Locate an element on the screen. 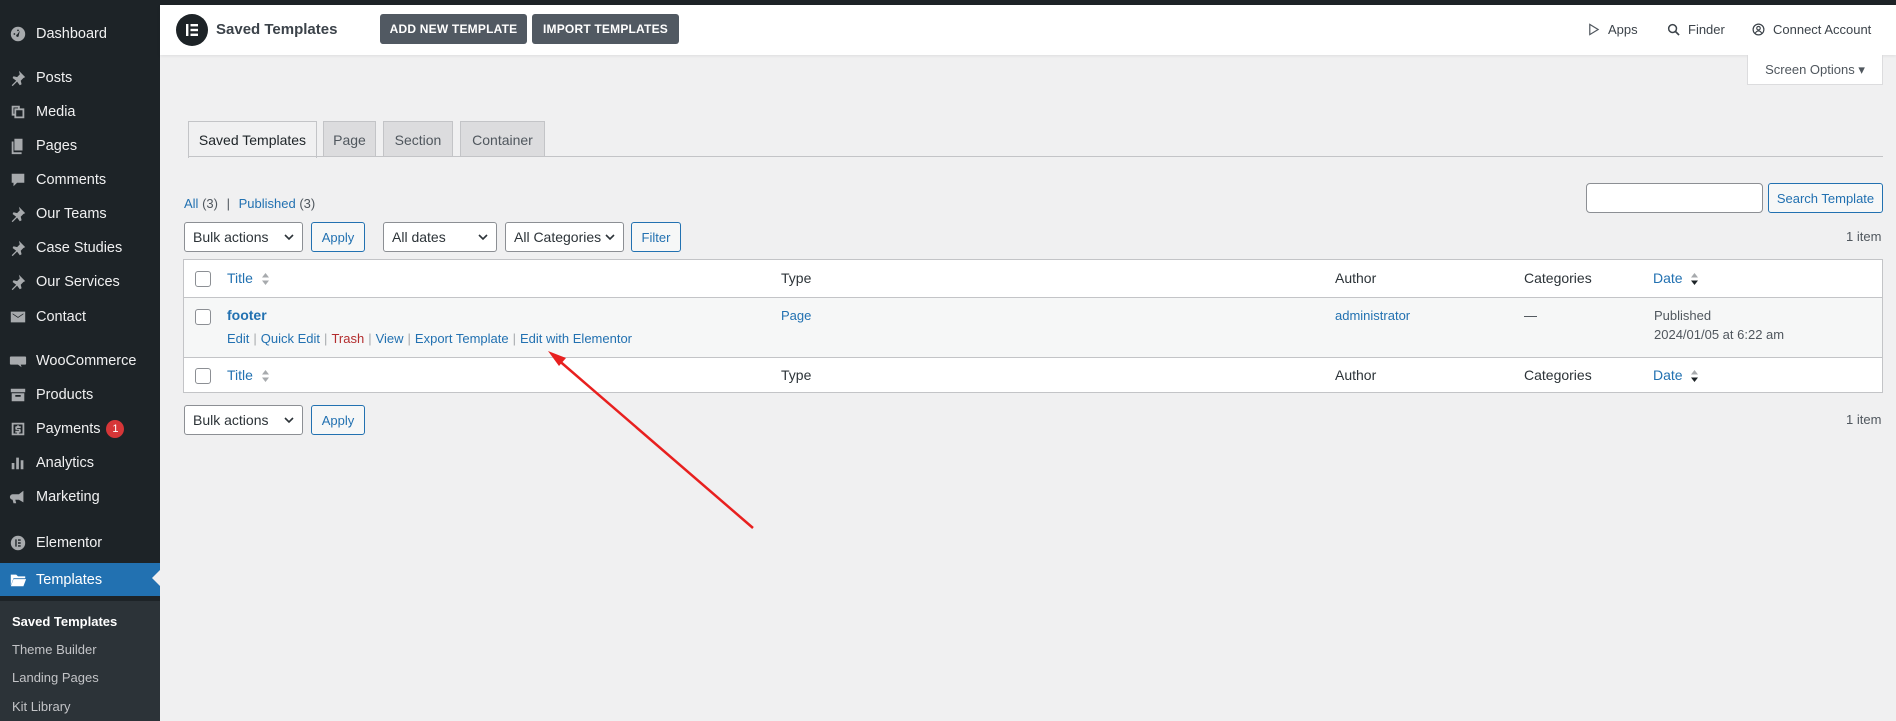 This screenshot has height=721, width=1896. search-template-button: Search Template is located at coordinates (1825, 198).